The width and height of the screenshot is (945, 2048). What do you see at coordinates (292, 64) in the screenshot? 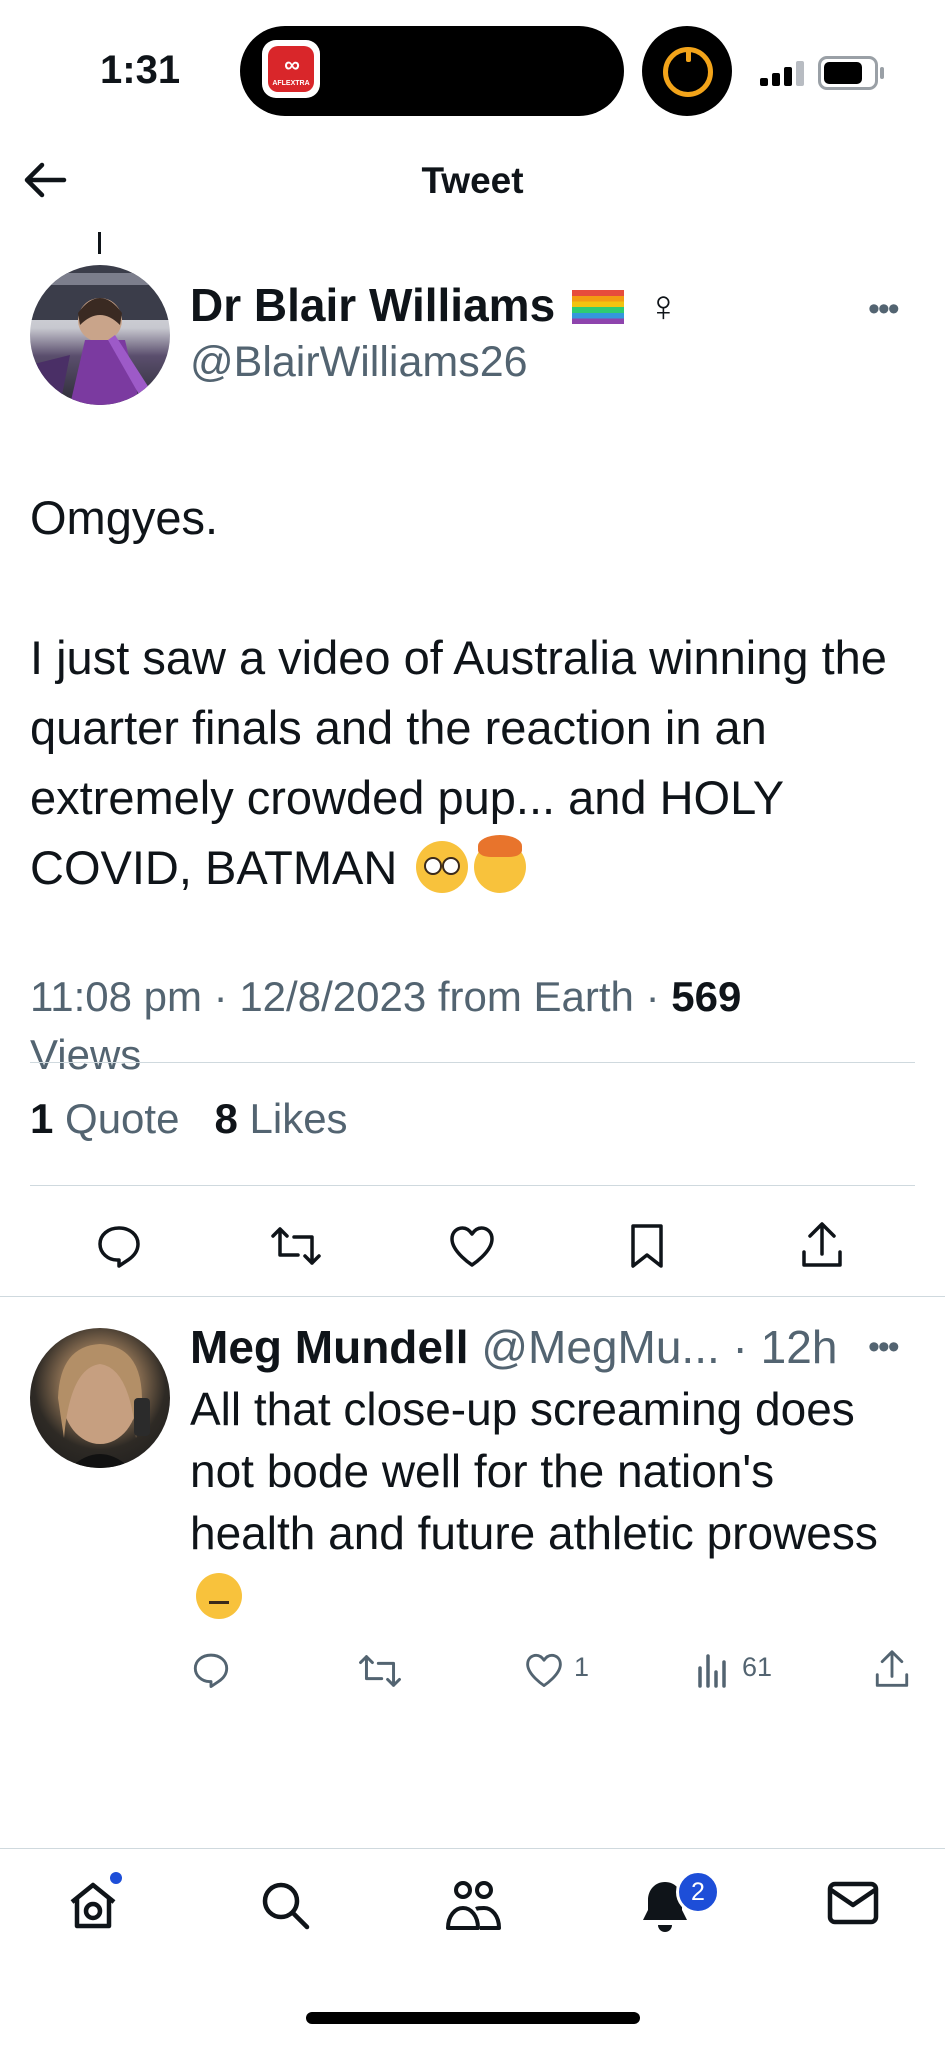
I see `abc-logo-glyph: ∞` at bounding box center [292, 64].